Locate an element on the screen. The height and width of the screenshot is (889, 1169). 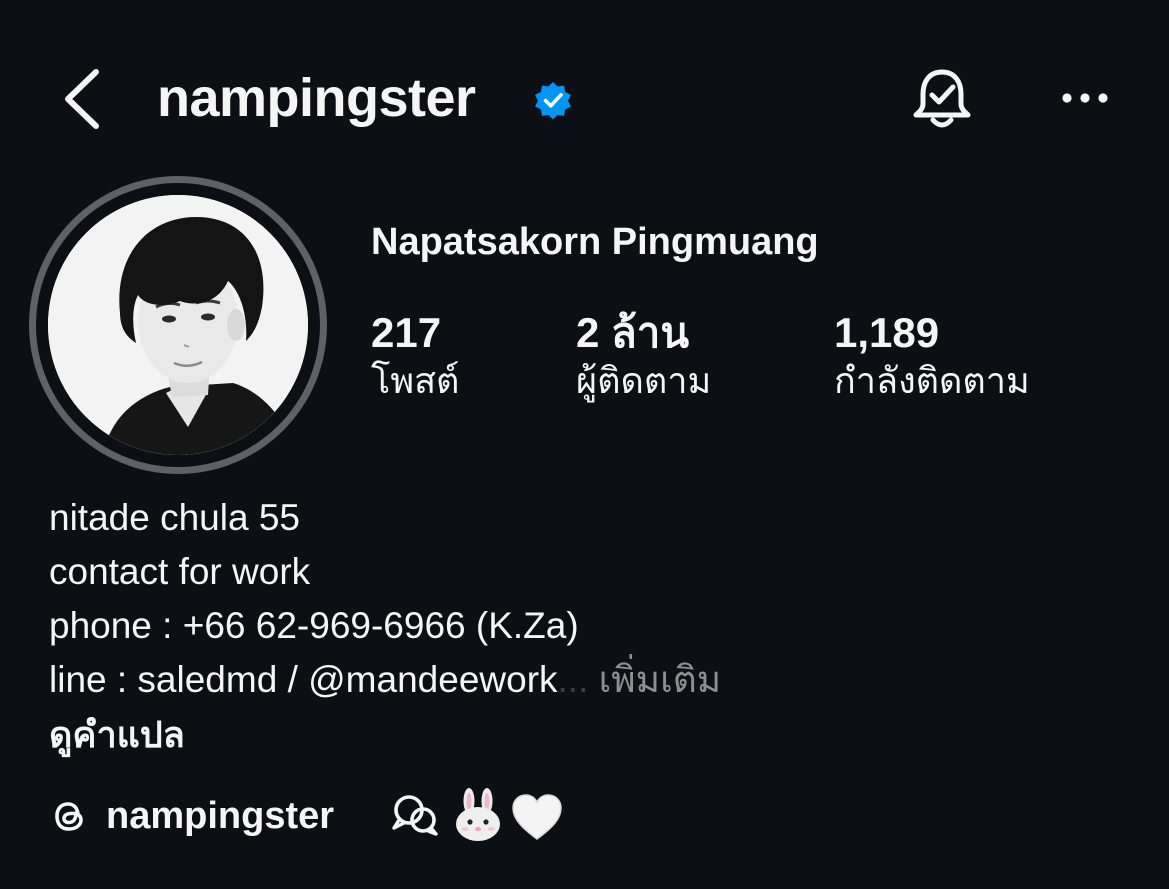
bell-check-icon is located at coordinates (942, 98).